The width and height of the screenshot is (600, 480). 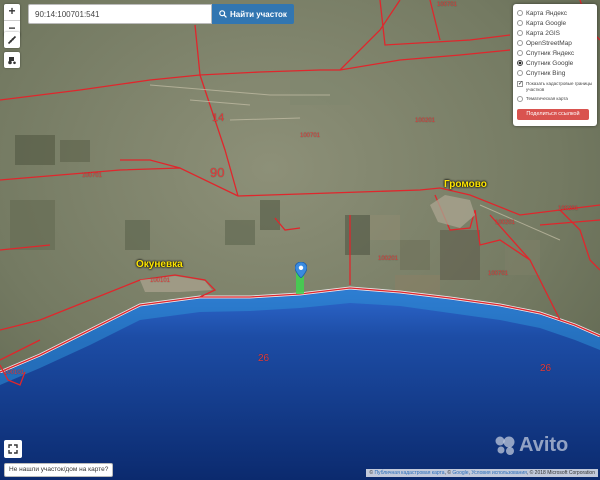 What do you see at coordinates (543, 33) in the screenshot?
I see `layer-option-label: Карта 2GIS` at bounding box center [543, 33].